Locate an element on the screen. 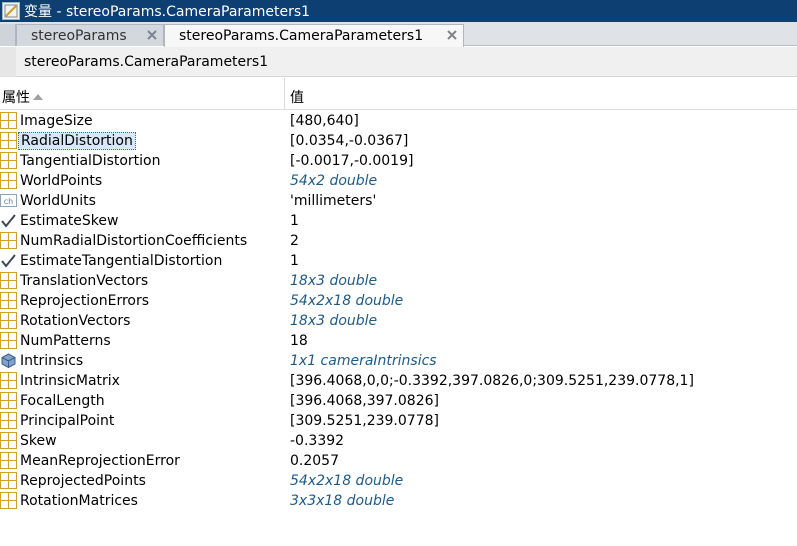 The image size is (797, 546). table-row: NumRadialDistortionCoefficients 2 is located at coordinates (398, 241).